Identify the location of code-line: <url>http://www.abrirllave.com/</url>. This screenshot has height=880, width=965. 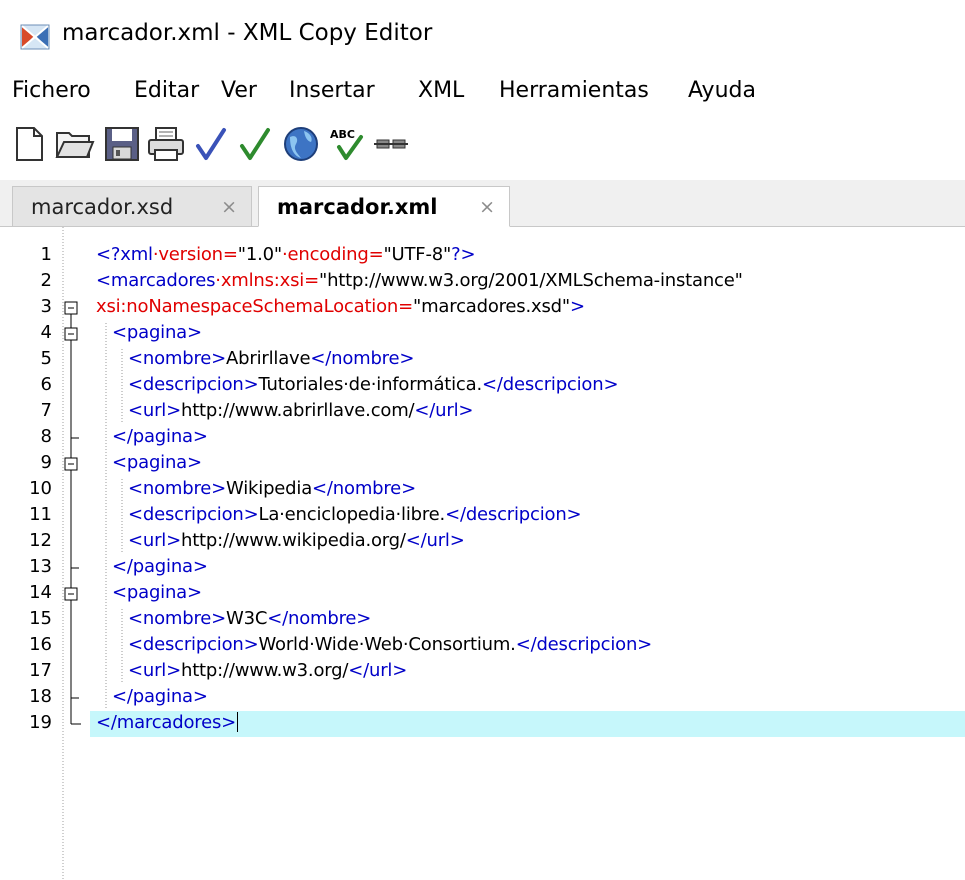
(300, 410).